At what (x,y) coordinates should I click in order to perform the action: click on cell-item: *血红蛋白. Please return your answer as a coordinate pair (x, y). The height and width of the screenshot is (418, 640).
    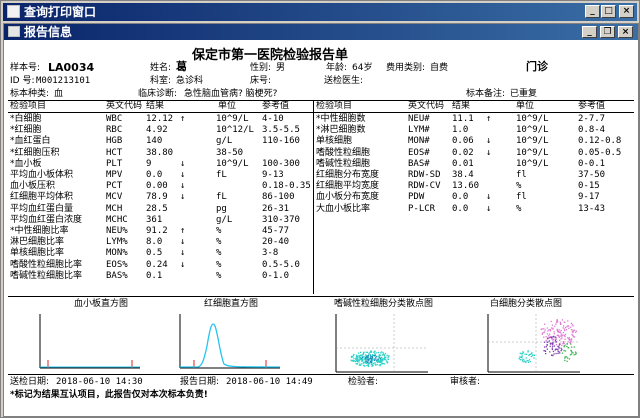
    Looking at the image, I should click on (30, 141).